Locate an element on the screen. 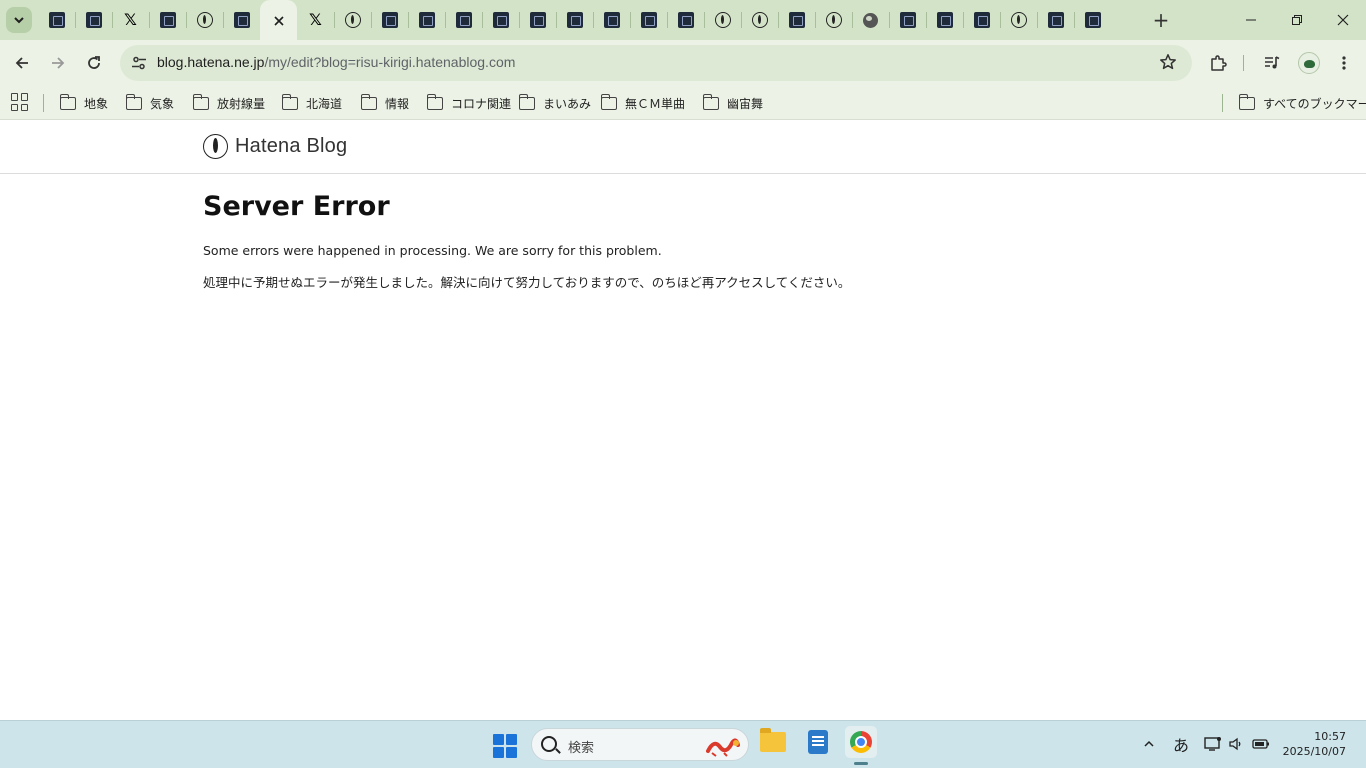 This screenshot has width=1366, height=768. battery-icon is located at coordinates (1260, 744).